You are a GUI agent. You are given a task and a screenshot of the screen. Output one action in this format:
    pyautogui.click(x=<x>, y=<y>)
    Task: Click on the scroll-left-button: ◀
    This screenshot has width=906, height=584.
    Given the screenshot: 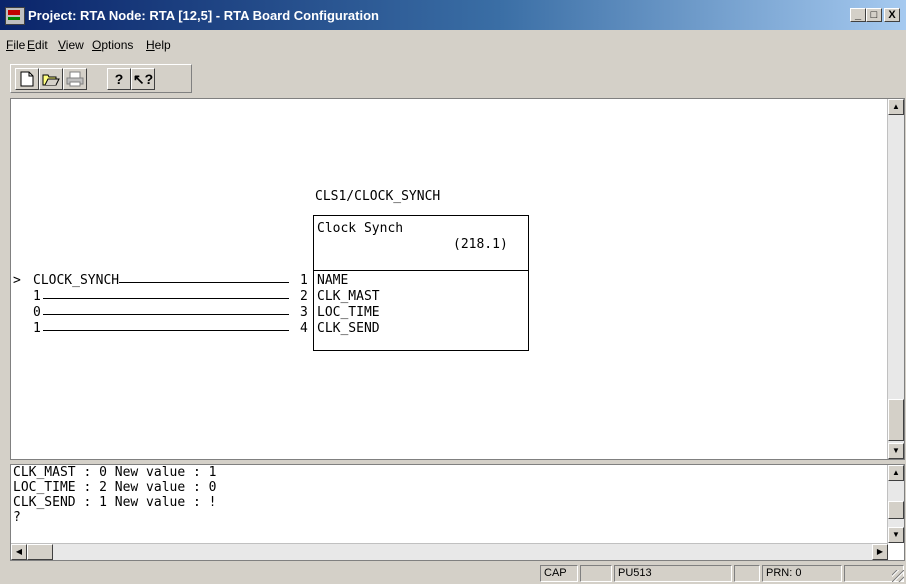 What is the action you would take?
    pyautogui.click(x=19, y=552)
    